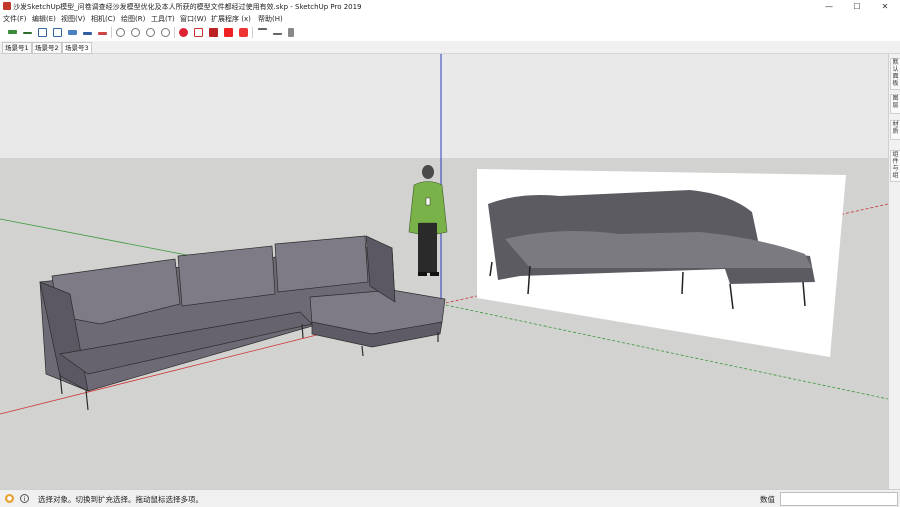 Image resolution: width=900 pixels, height=507 pixels. Describe the element at coordinates (198, 32) in the screenshot. I see `materials-icon` at that location.